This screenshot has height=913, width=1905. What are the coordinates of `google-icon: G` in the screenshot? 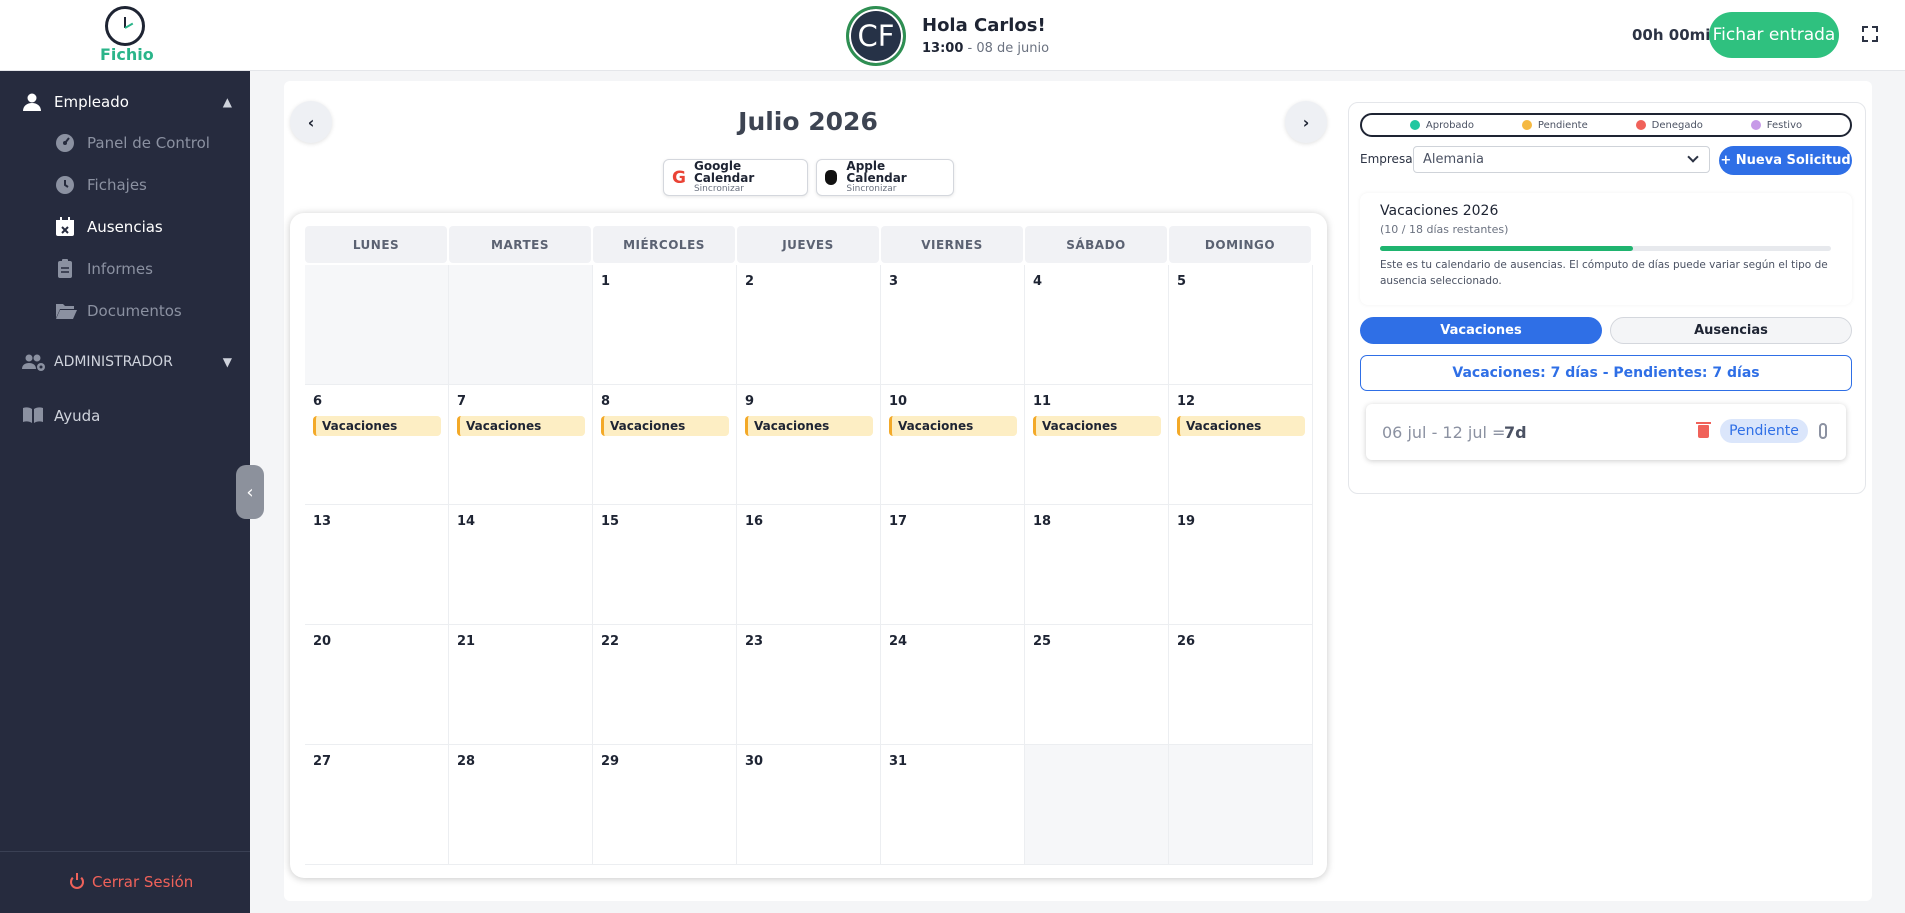 It's located at (679, 177).